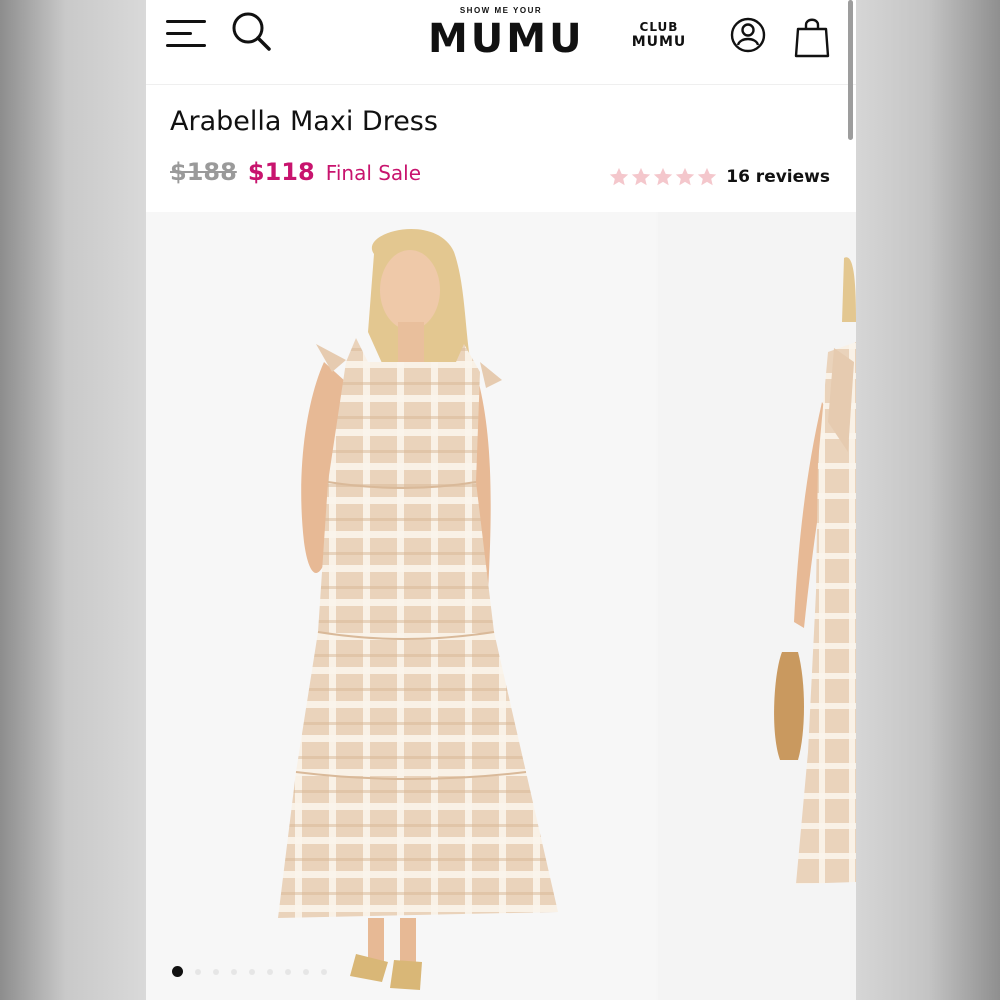 The image size is (1000, 1000). Describe the element at coordinates (73, 500) in the screenshot. I see `left-background-blur` at that location.